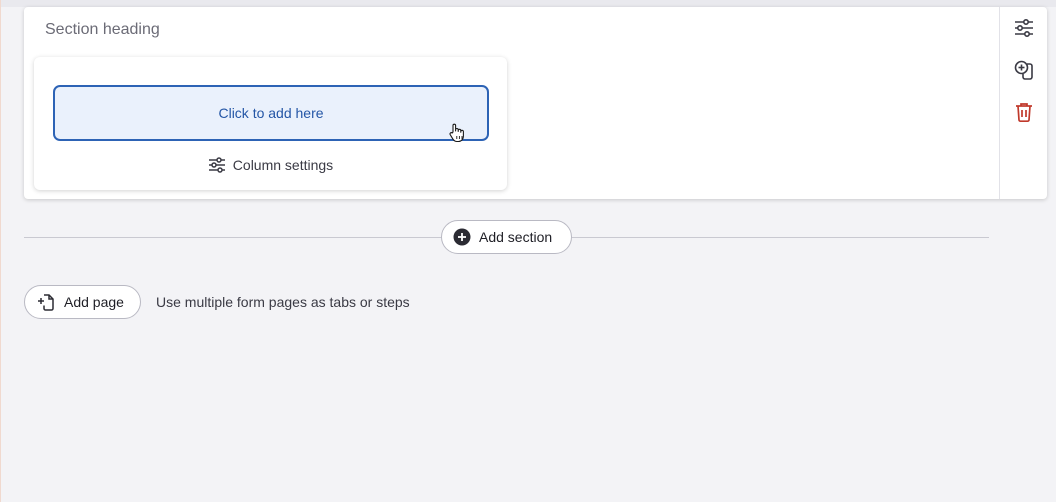  What do you see at coordinates (516, 237) in the screenshot?
I see `add-section-label: Add section` at bounding box center [516, 237].